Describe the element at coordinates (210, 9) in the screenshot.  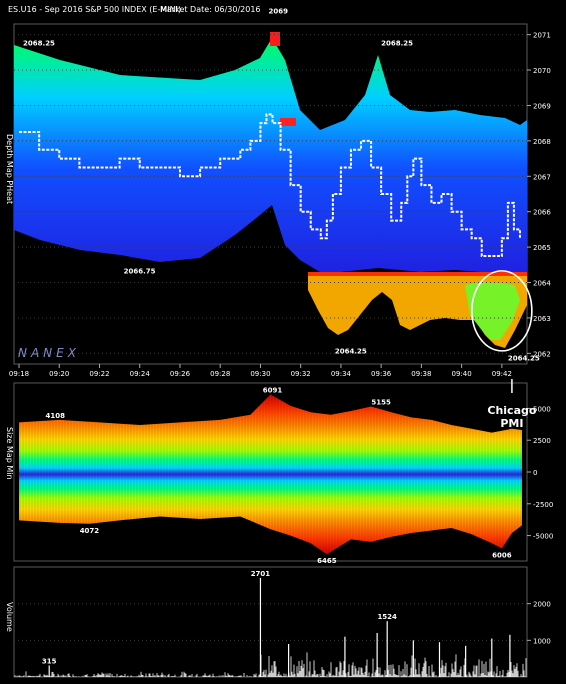
I see `header-market-date: Market Date: 06/30/2016` at that location.